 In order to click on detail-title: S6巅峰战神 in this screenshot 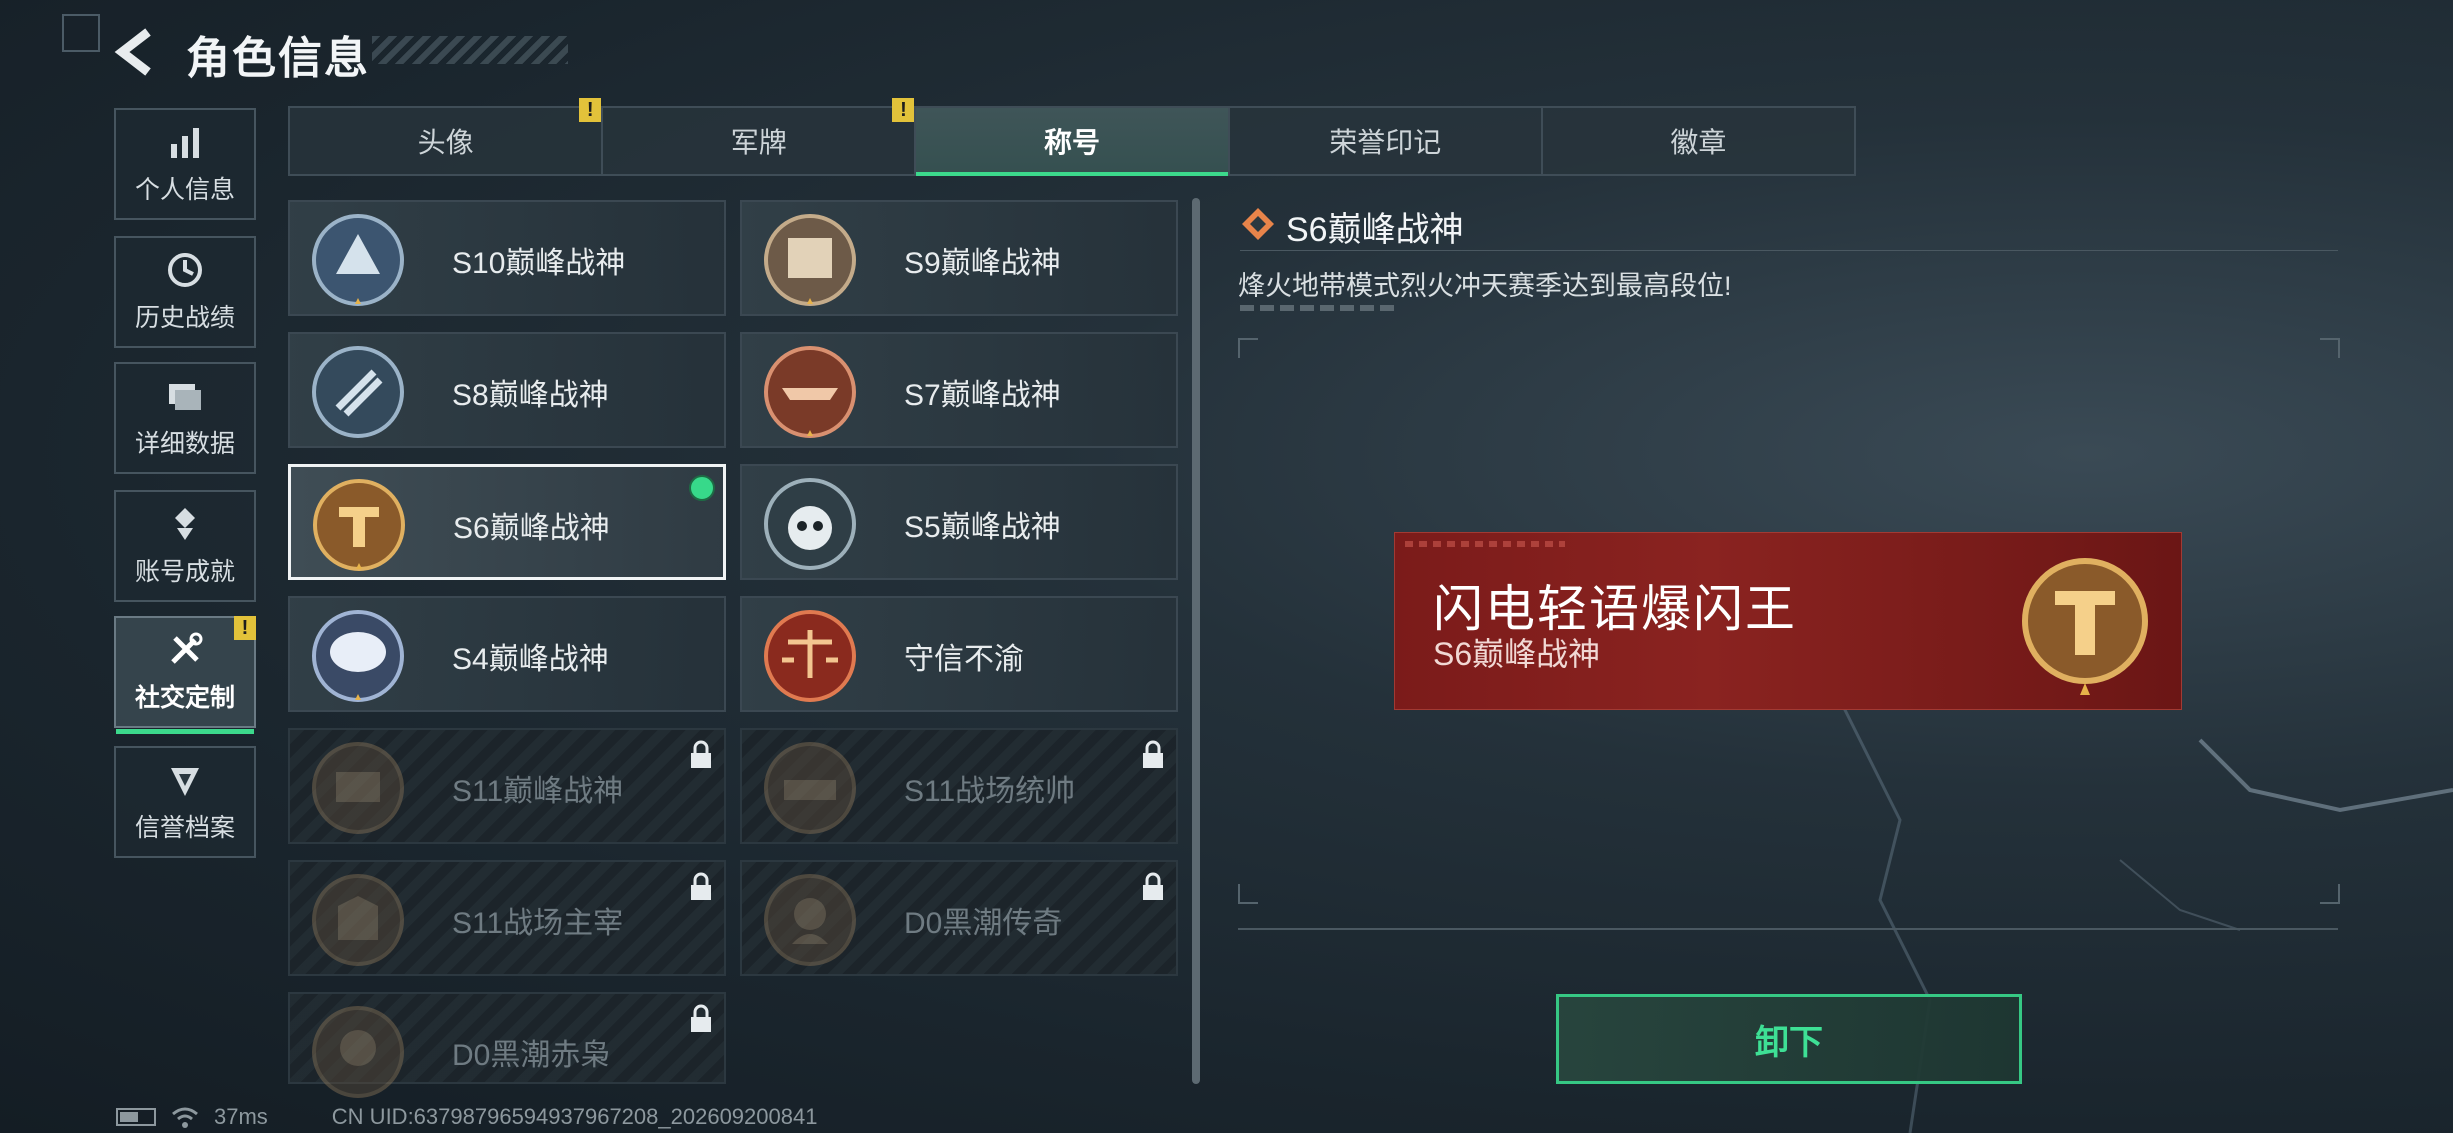, I will do `click(1375, 230)`.